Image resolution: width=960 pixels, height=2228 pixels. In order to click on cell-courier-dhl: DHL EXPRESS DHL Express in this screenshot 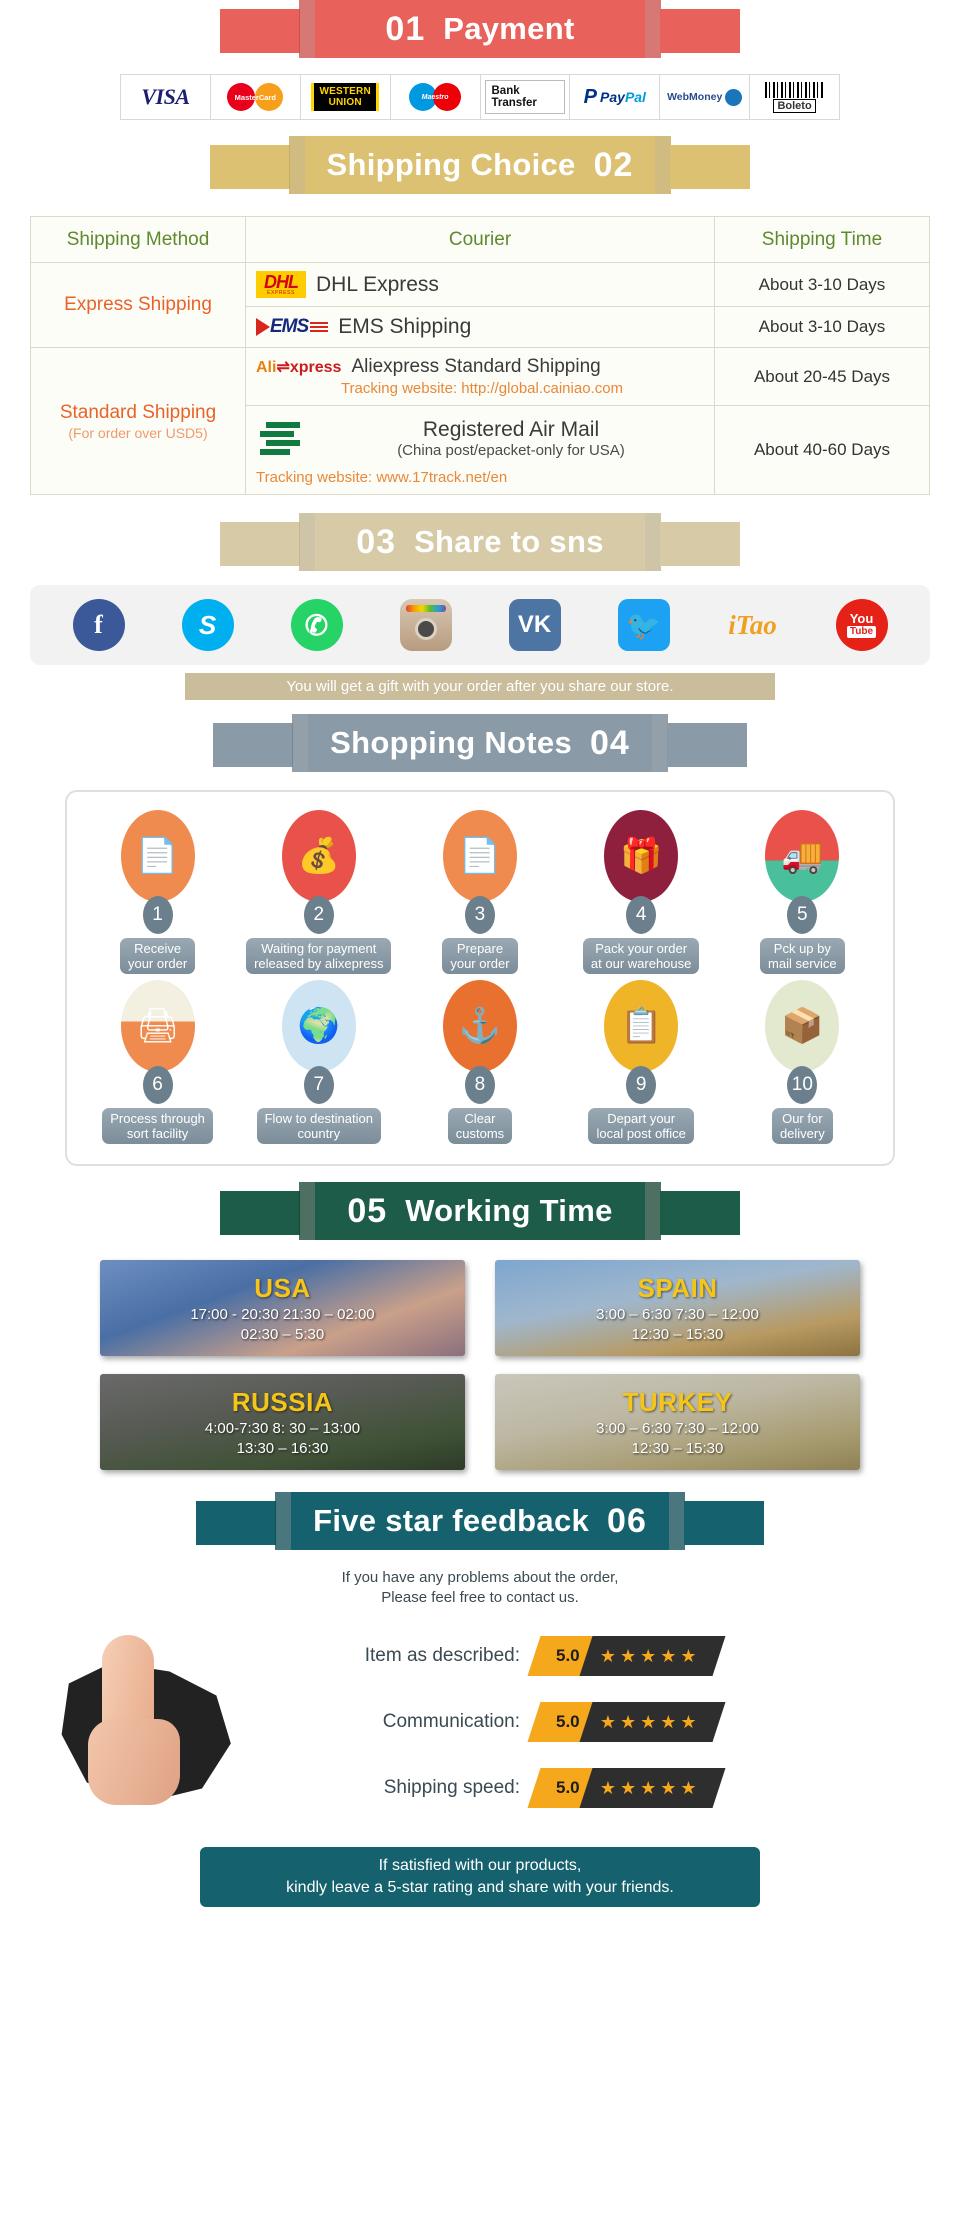, I will do `click(480, 284)`.